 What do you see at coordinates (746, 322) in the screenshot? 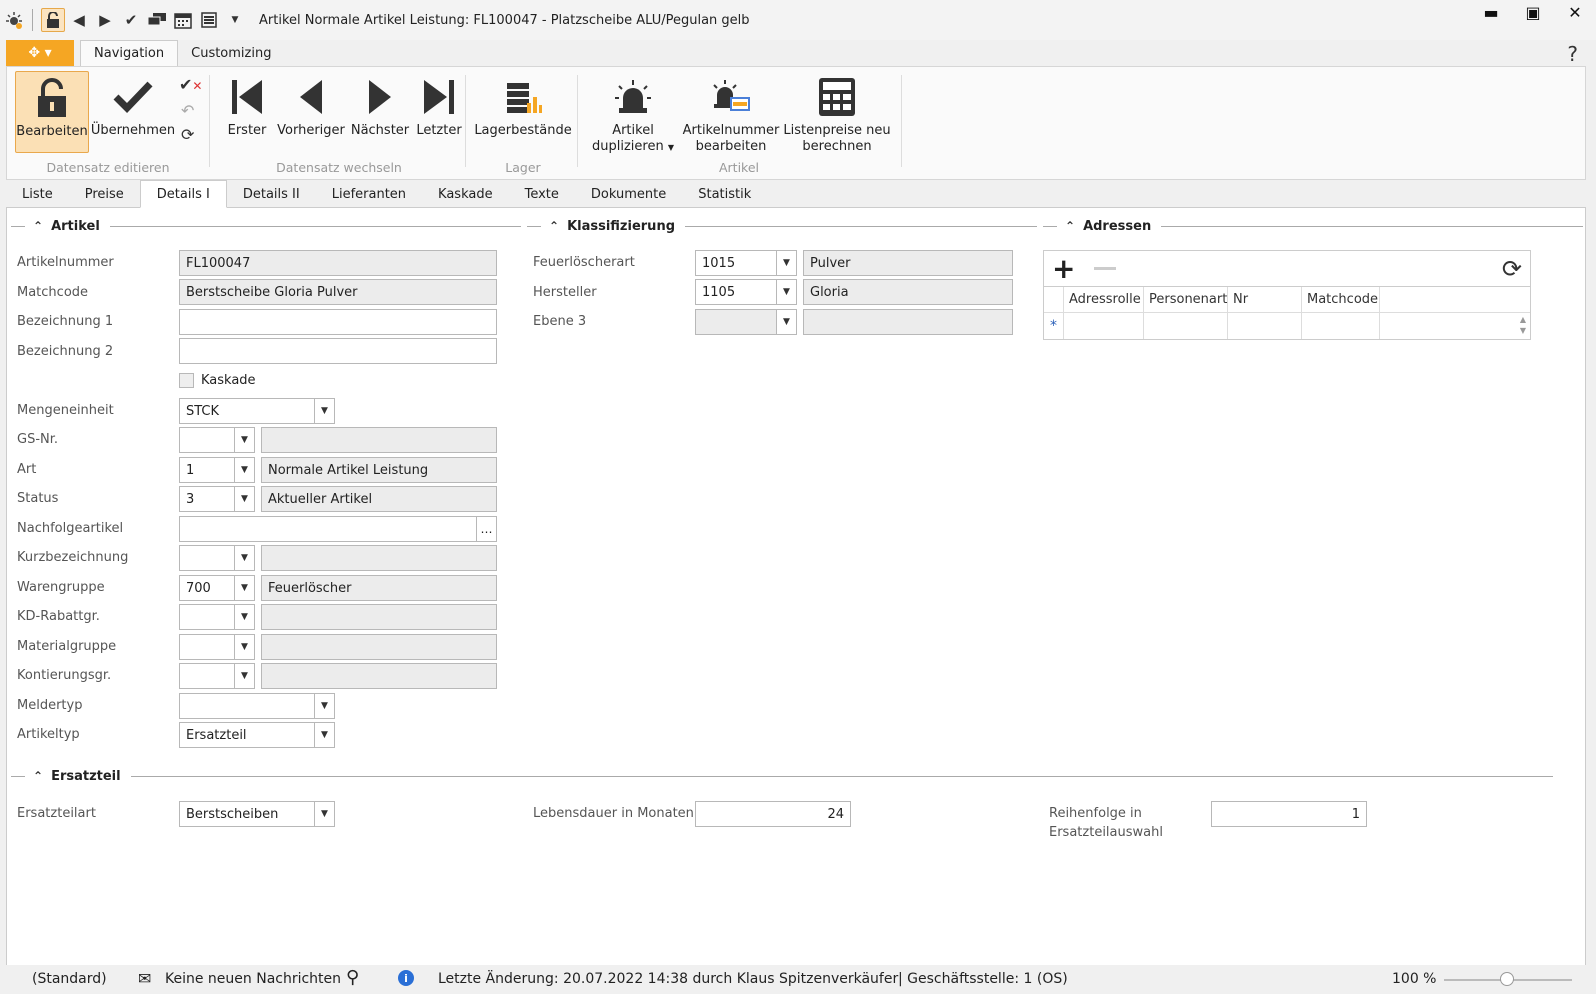
I see `ebene3-select: ▼` at bounding box center [746, 322].